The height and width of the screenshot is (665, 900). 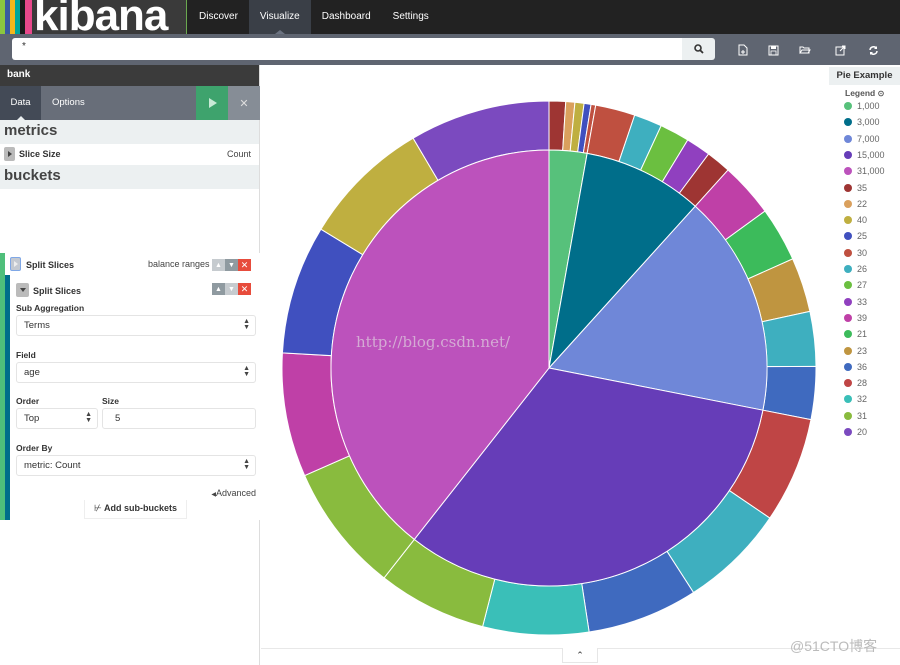 I want to click on legend-item: 28, so click(x=855, y=383).